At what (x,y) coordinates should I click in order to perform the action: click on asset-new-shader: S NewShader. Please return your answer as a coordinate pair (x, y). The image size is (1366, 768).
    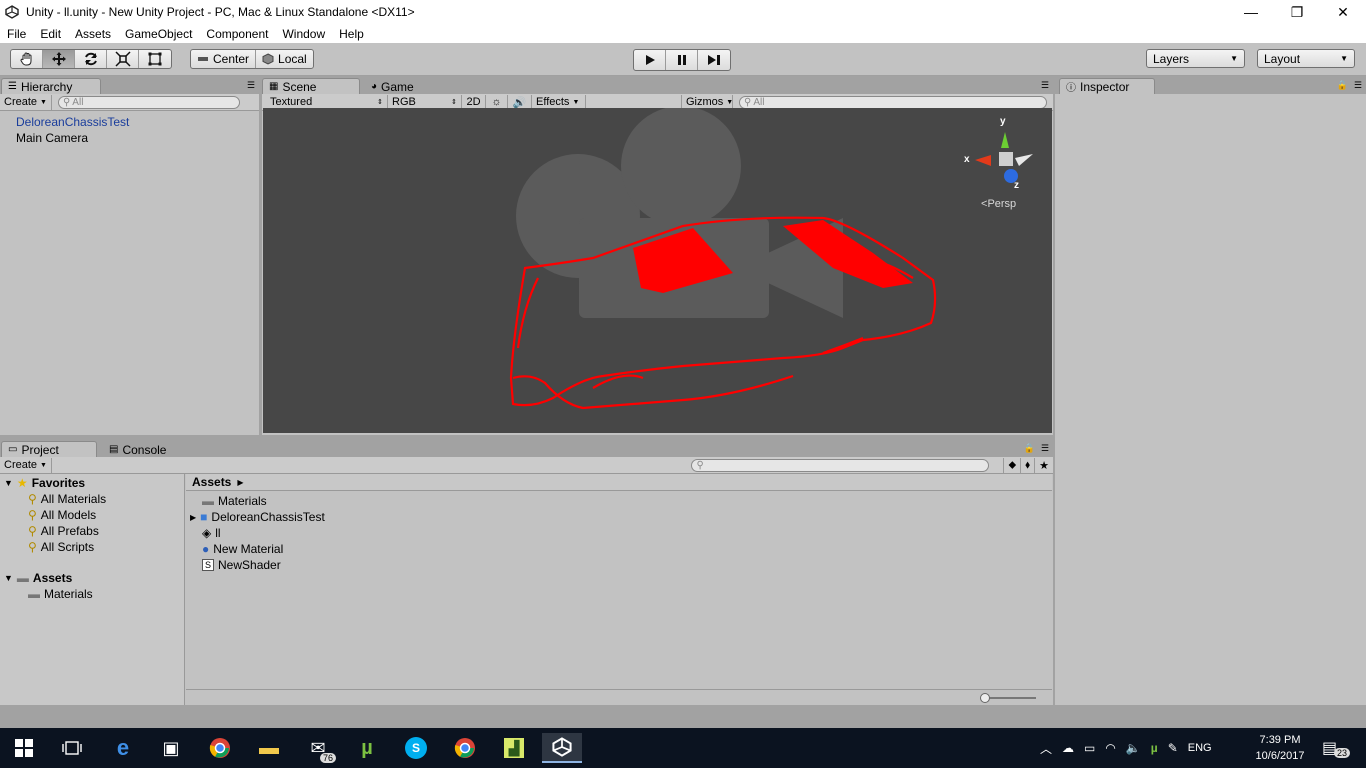
    Looking at the image, I should click on (241, 565).